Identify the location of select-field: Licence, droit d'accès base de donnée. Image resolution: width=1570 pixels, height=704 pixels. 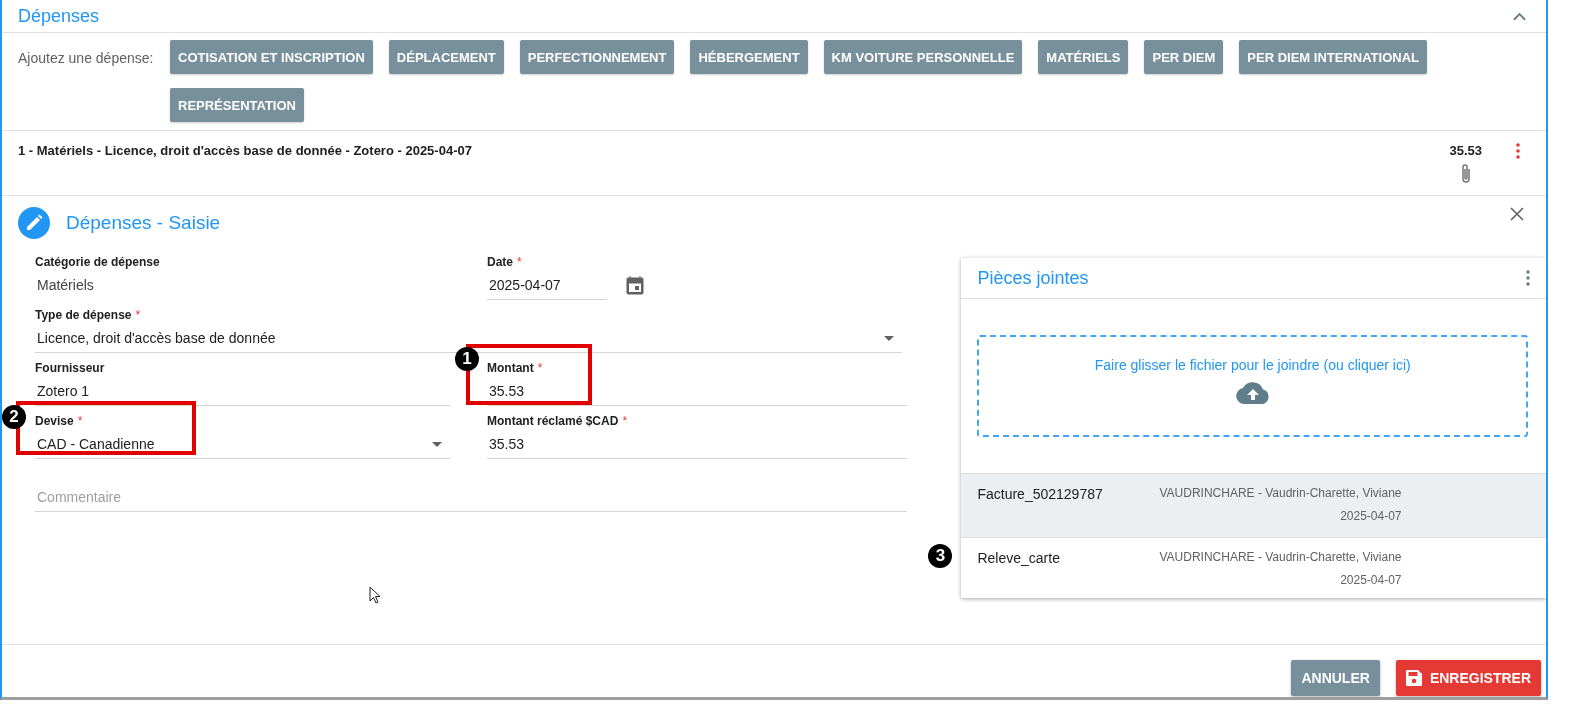
(468, 338).